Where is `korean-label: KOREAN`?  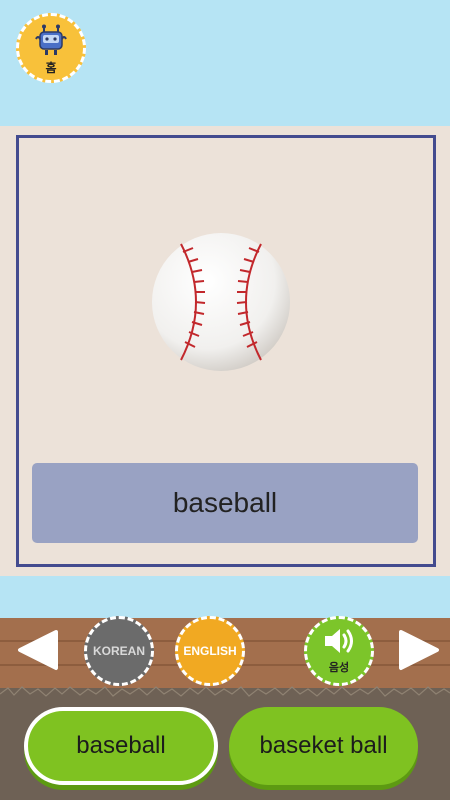 korean-label: KOREAN is located at coordinates (118, 651).